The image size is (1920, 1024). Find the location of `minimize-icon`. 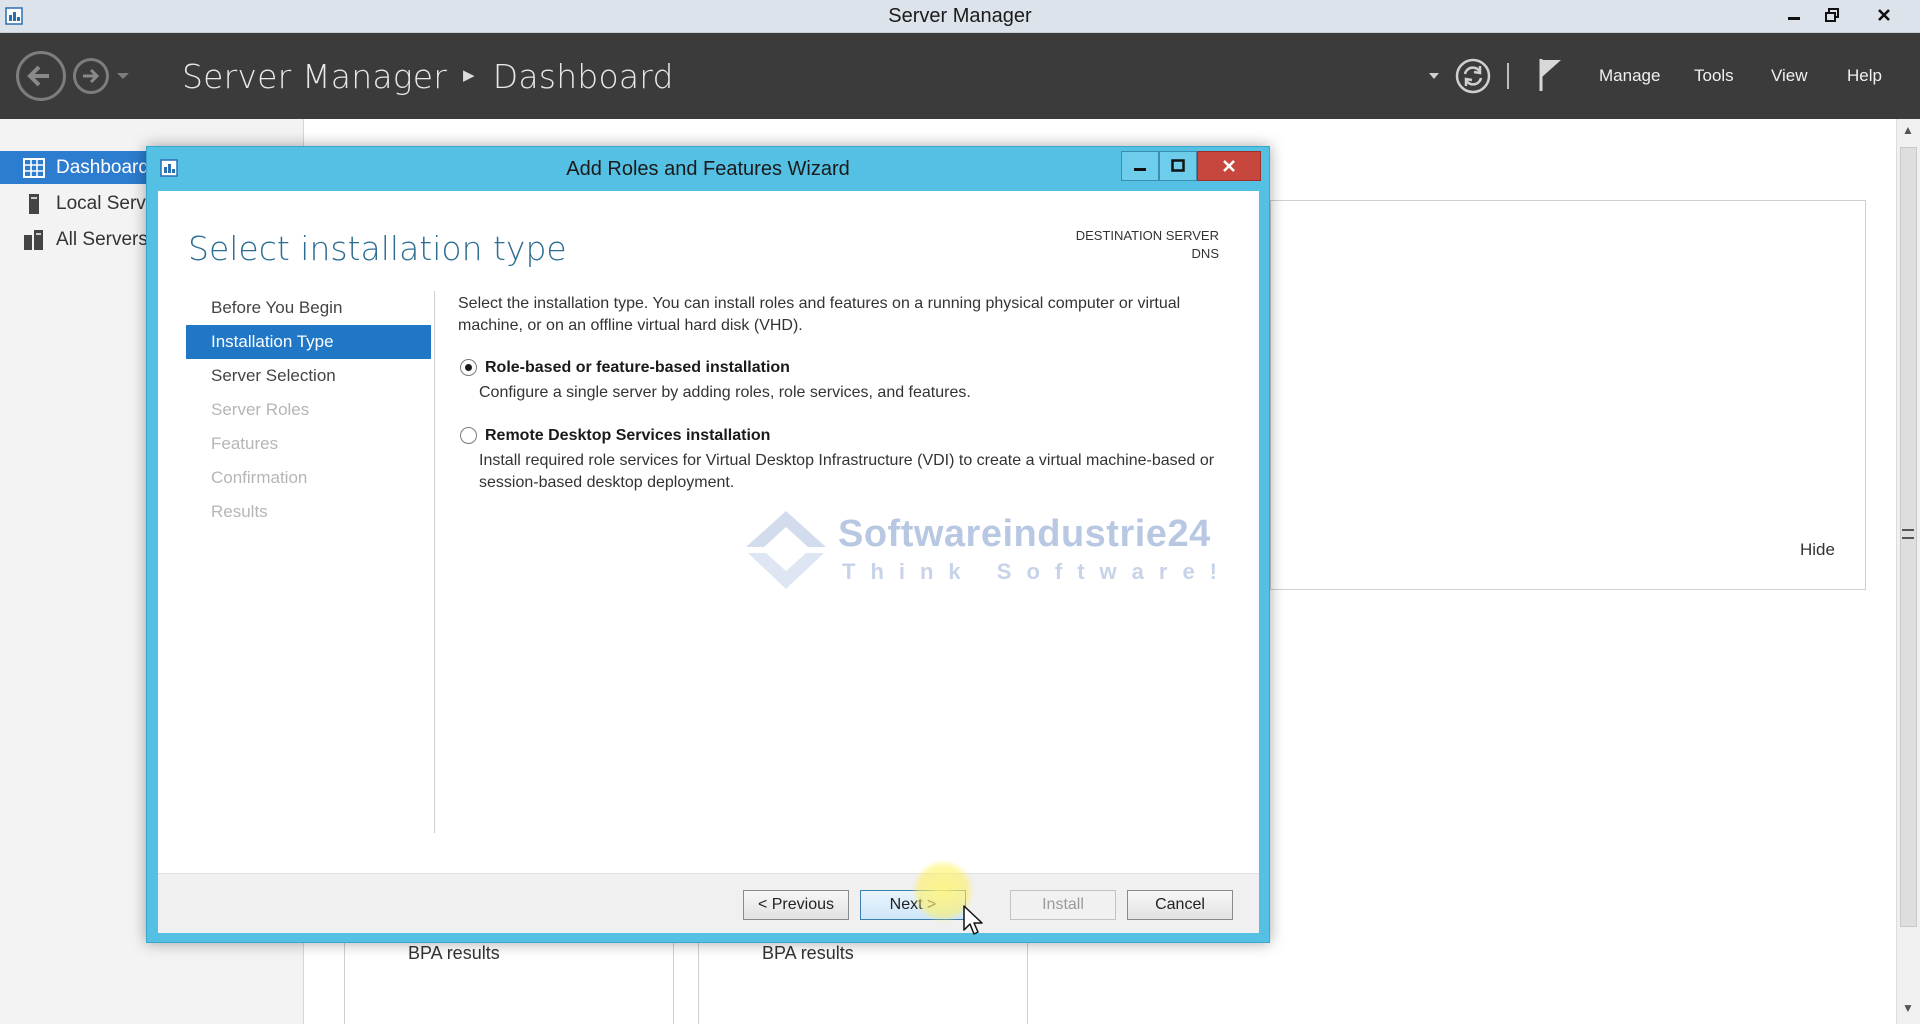

minimize-icon is located at coordinates (1794, 15).